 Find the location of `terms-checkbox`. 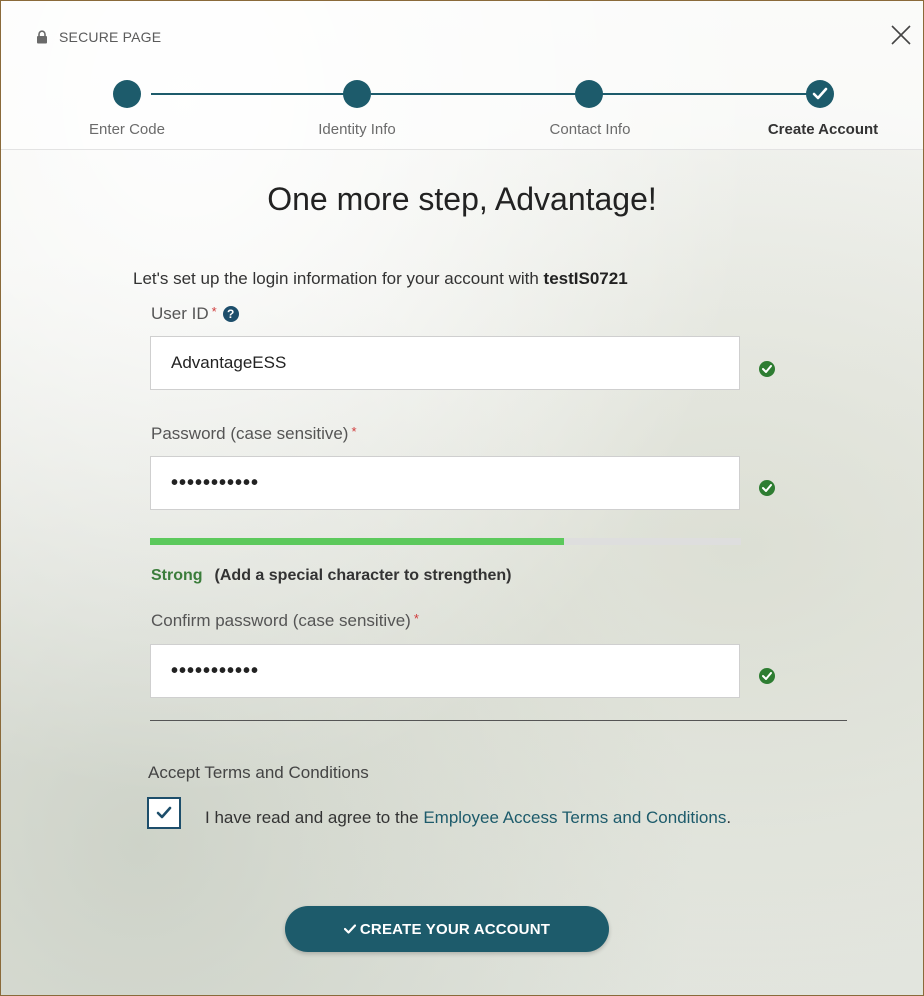

terms-checkbox is located at coordinates (164, 813).